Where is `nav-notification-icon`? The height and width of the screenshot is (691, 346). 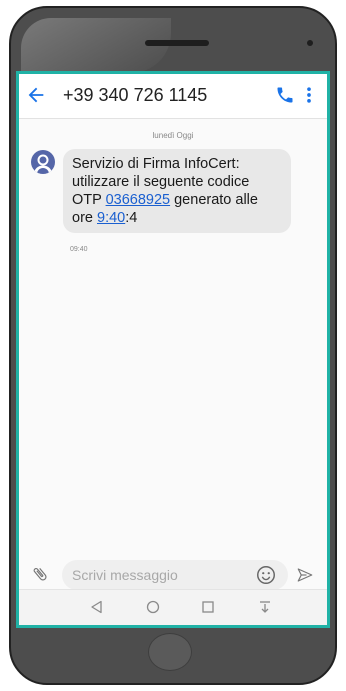 nav-notification-icon is located at coordinates (265, 607).